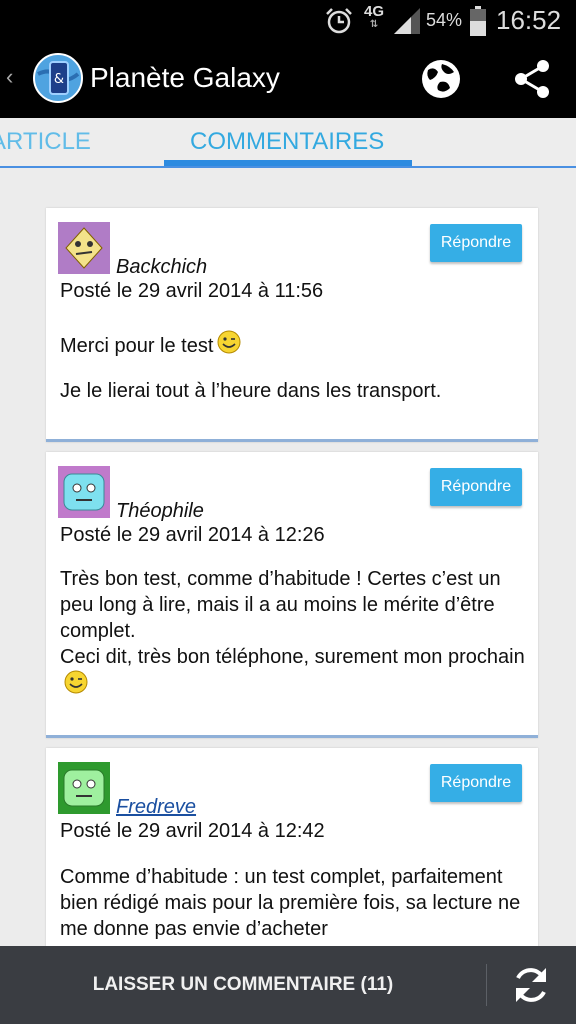 The width and height of the screenshot is (576, 1024). I want to click on comment-text: Merci pour le test, so click(295, 344).